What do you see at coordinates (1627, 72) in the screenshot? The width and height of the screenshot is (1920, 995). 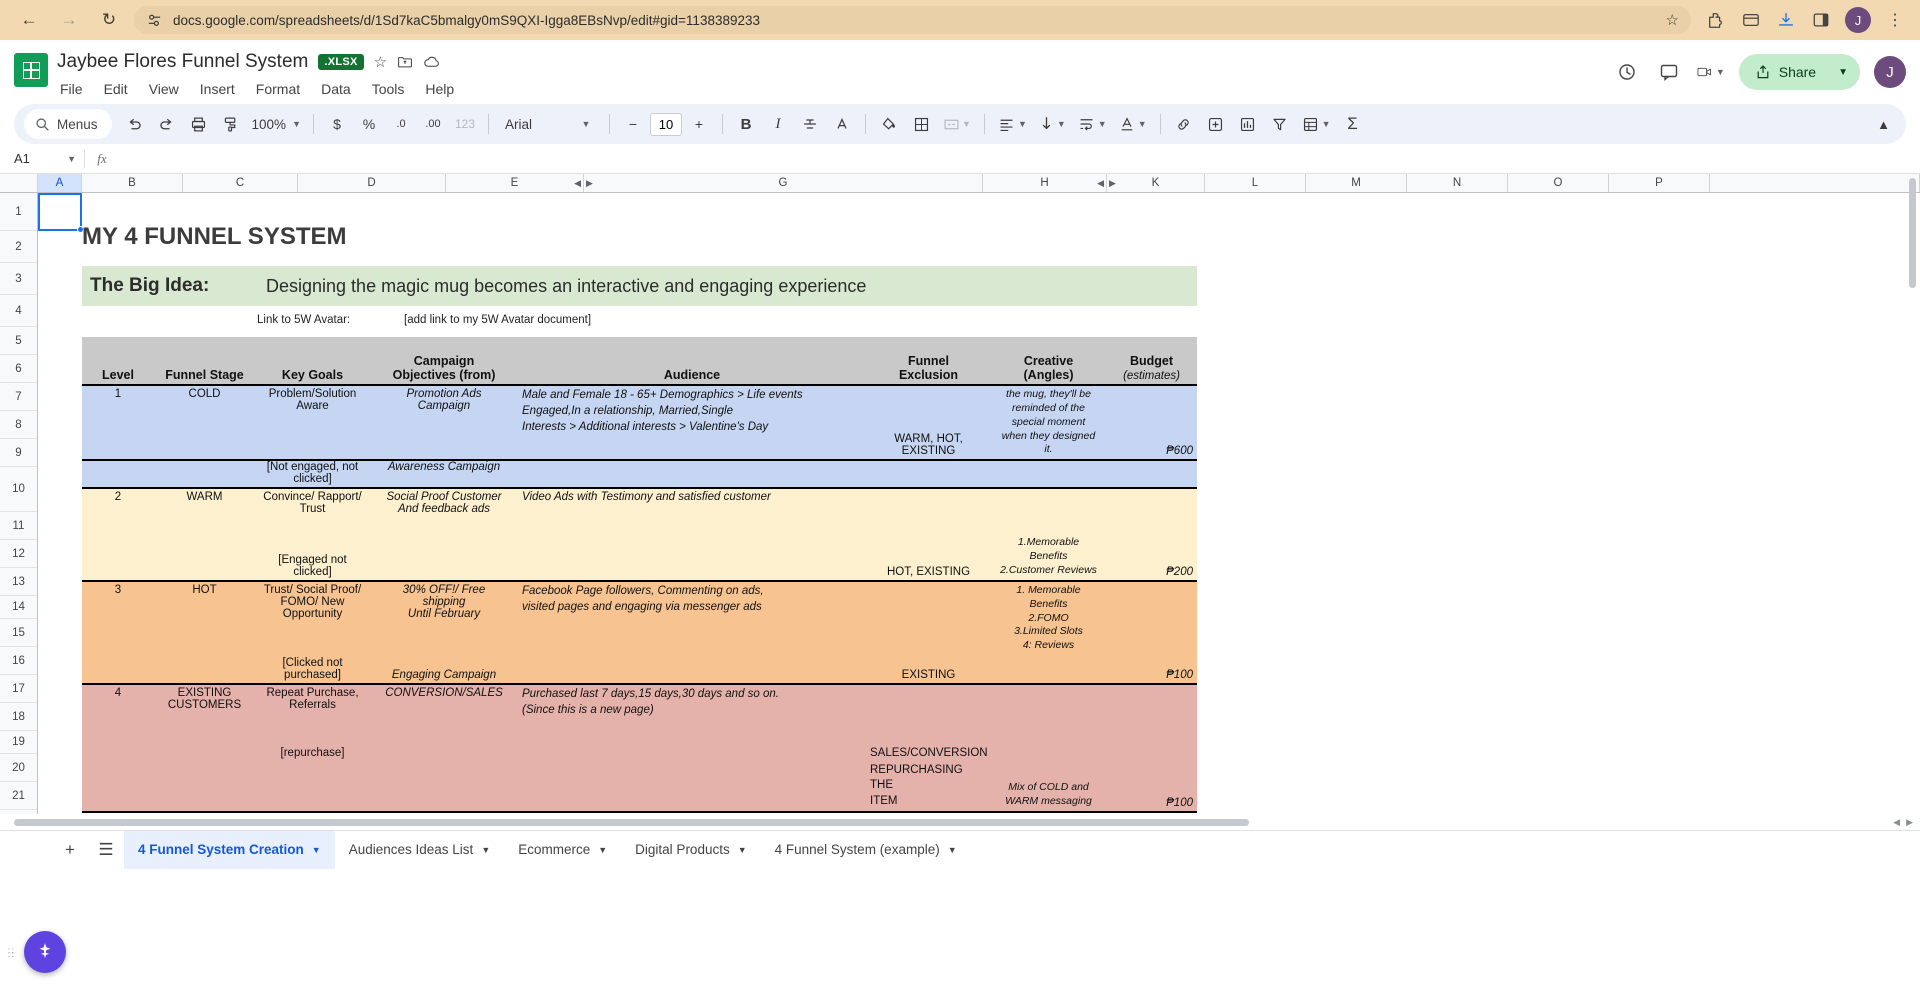 I see `version-history-icon` at bounding box center [1627, 72].